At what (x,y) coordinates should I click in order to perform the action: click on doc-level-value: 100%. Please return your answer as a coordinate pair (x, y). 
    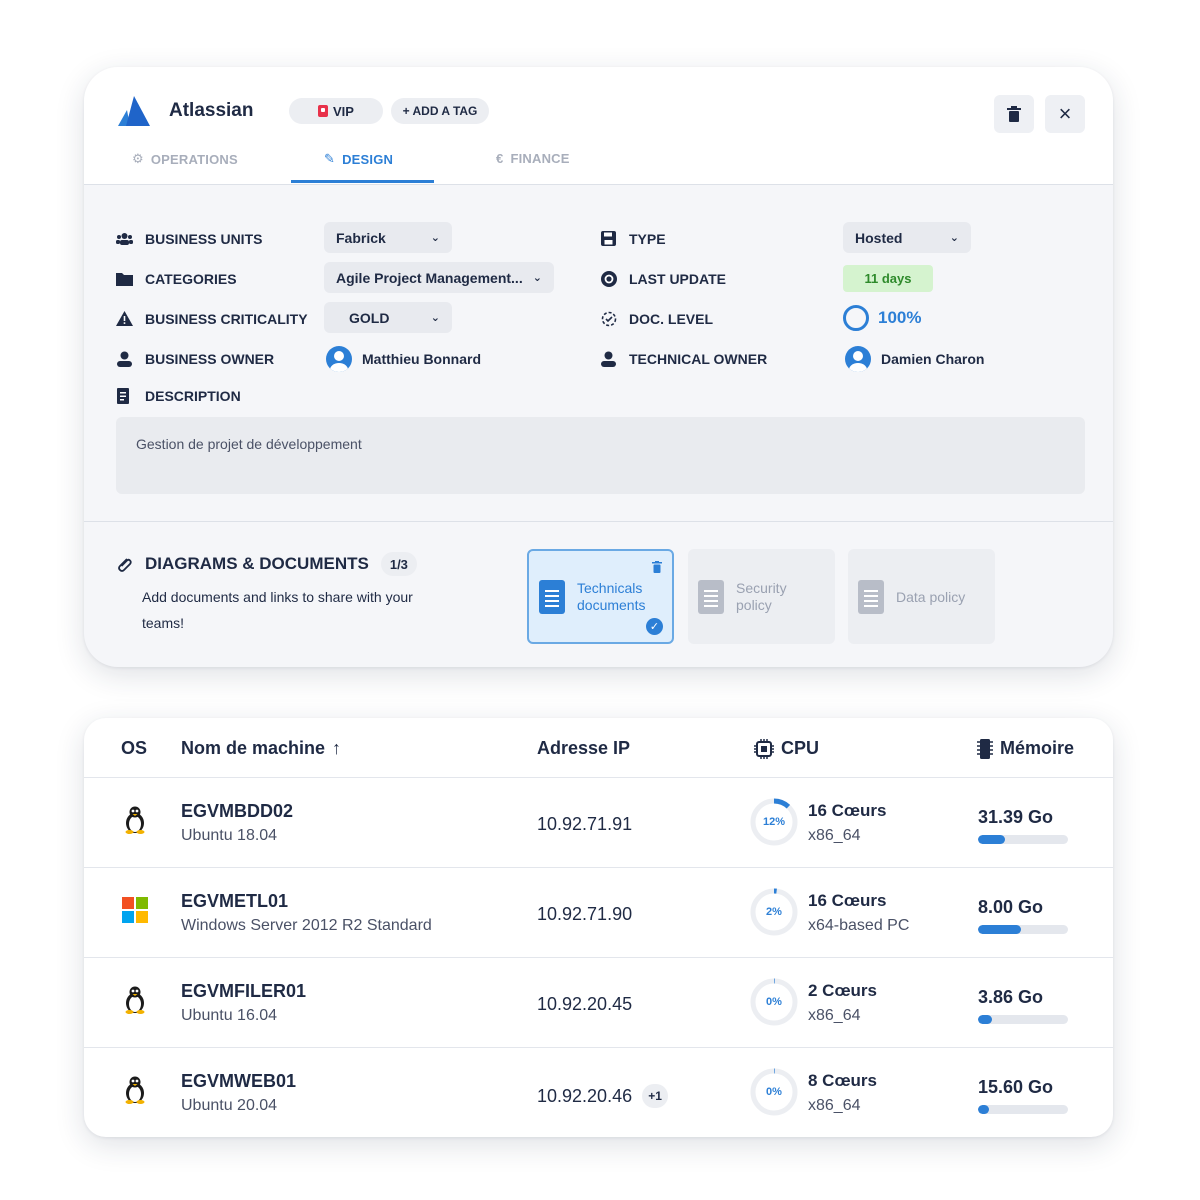
    Looking at the image, I should click on (882, 318).